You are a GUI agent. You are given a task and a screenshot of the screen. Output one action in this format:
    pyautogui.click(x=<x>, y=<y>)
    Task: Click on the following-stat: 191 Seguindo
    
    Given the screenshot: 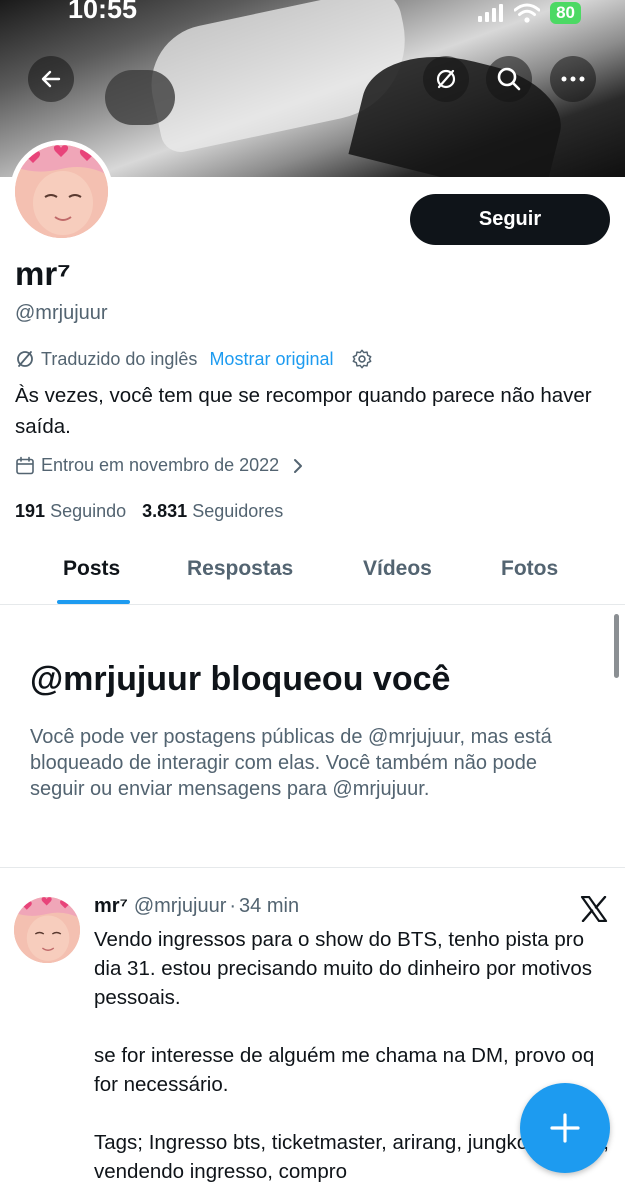 What is the action you would take?
    pyautogui.click(x=70, y=511)
    